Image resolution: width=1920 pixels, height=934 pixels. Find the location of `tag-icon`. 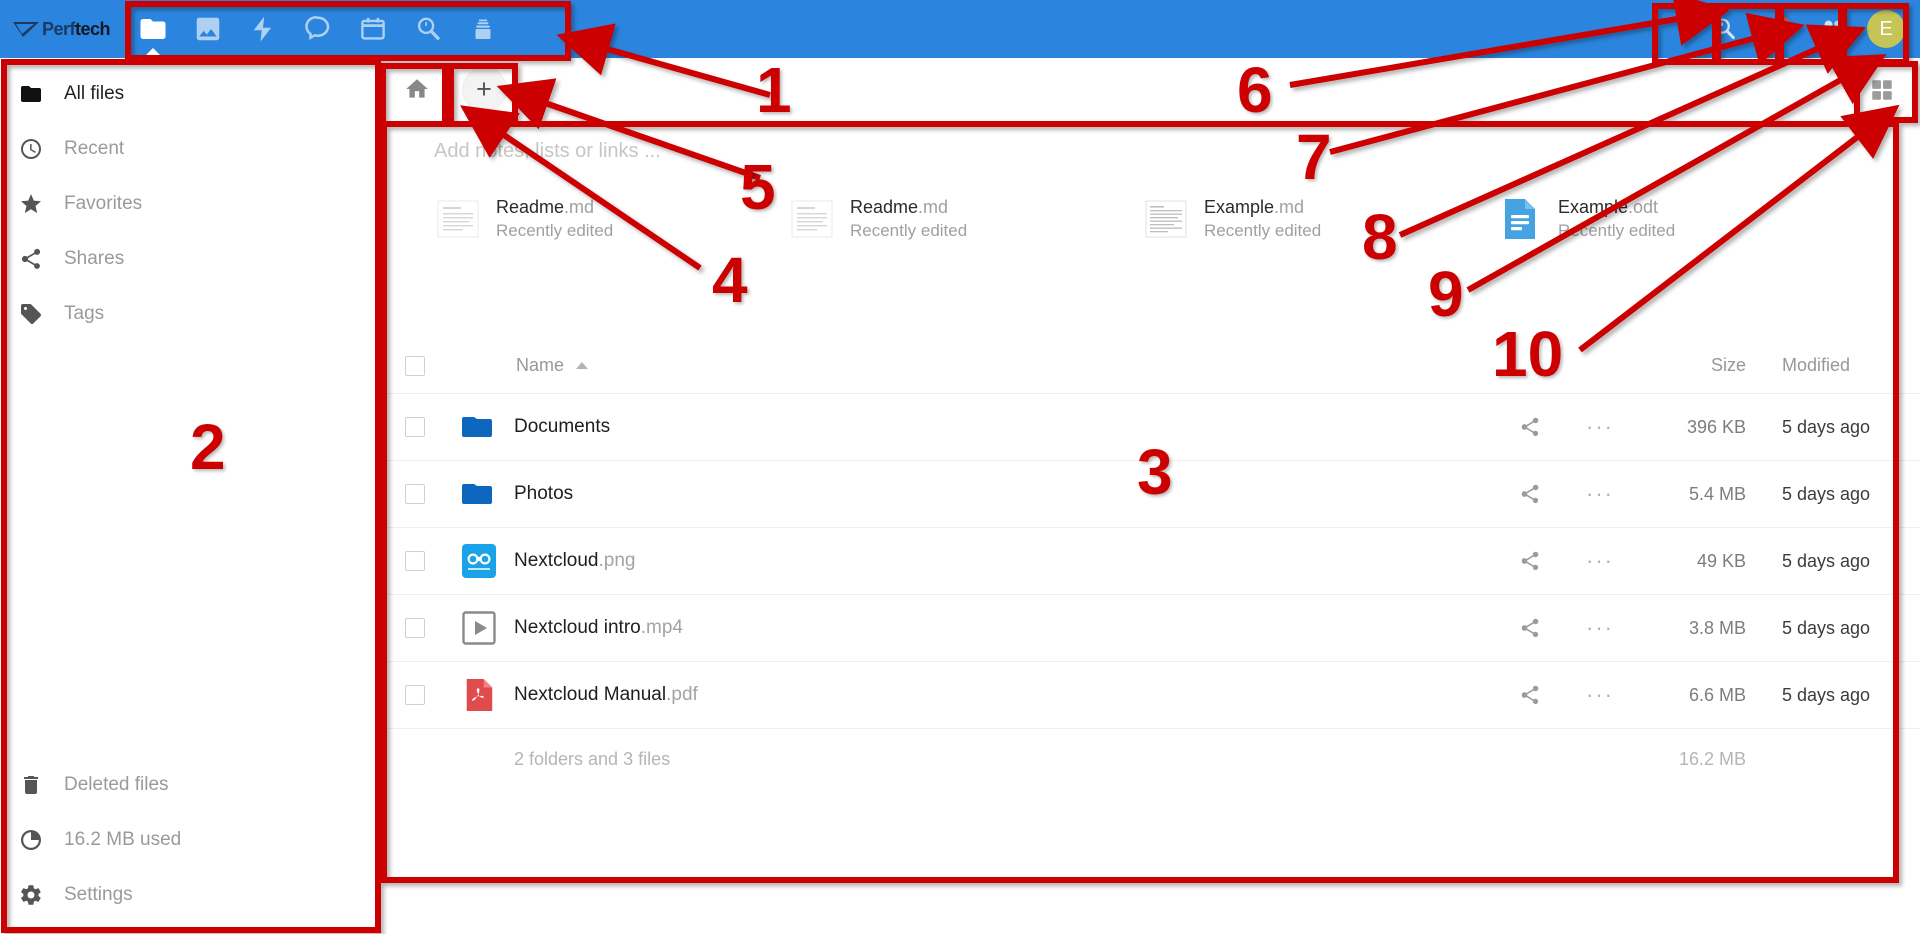

tag-icon is located at coordinates (31, 314).